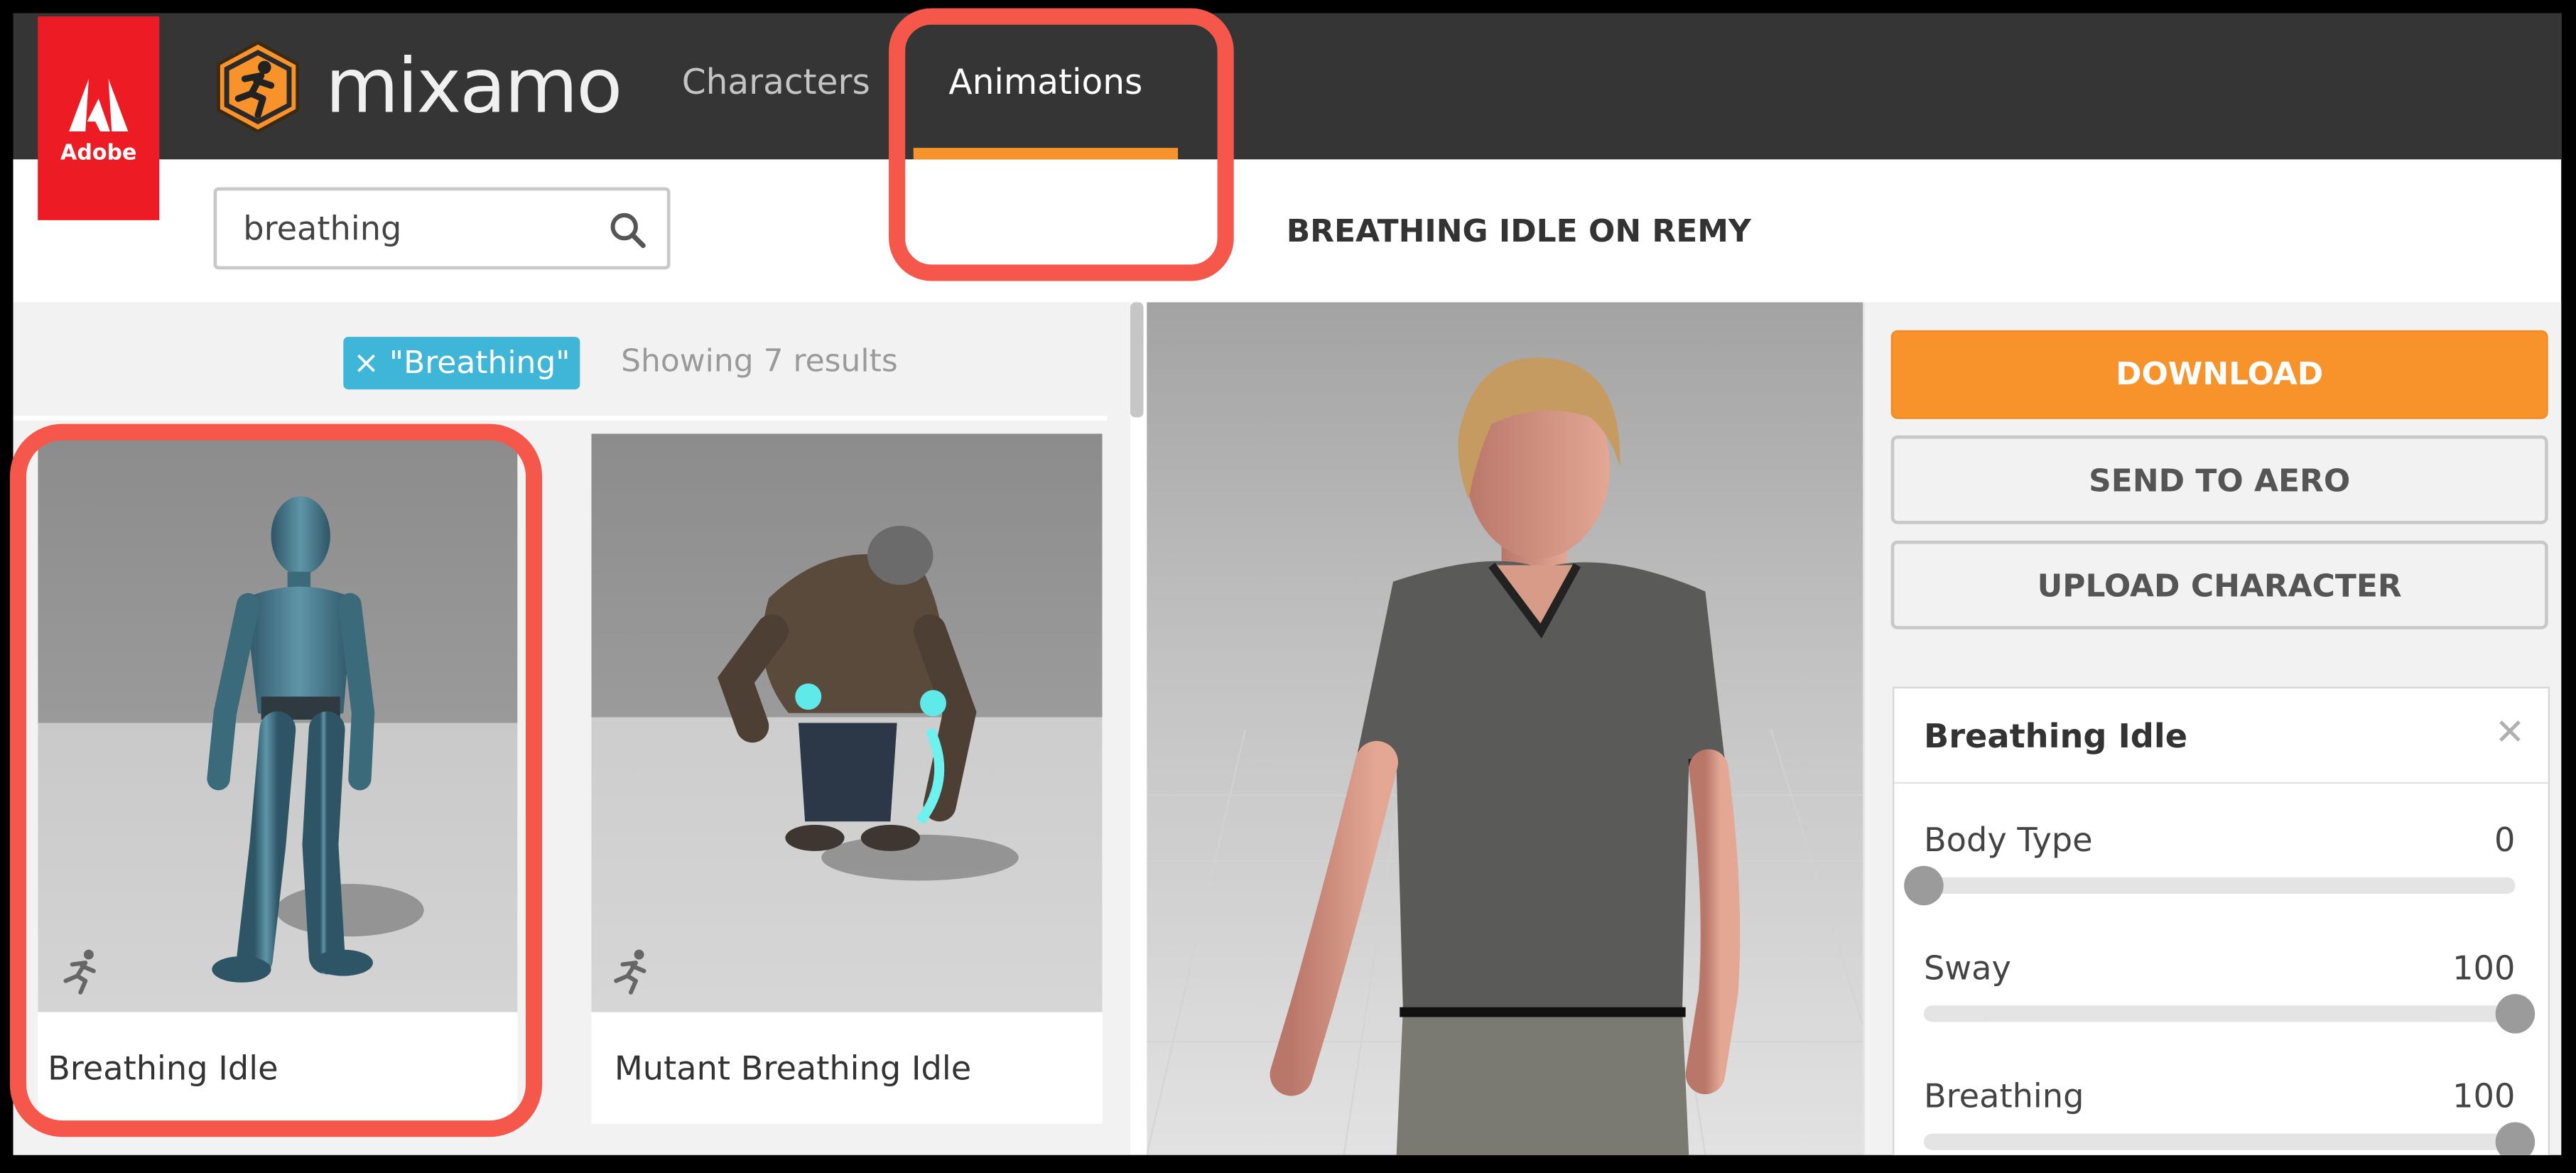  I want to click on results-scrollbar, so click(1137, 360).